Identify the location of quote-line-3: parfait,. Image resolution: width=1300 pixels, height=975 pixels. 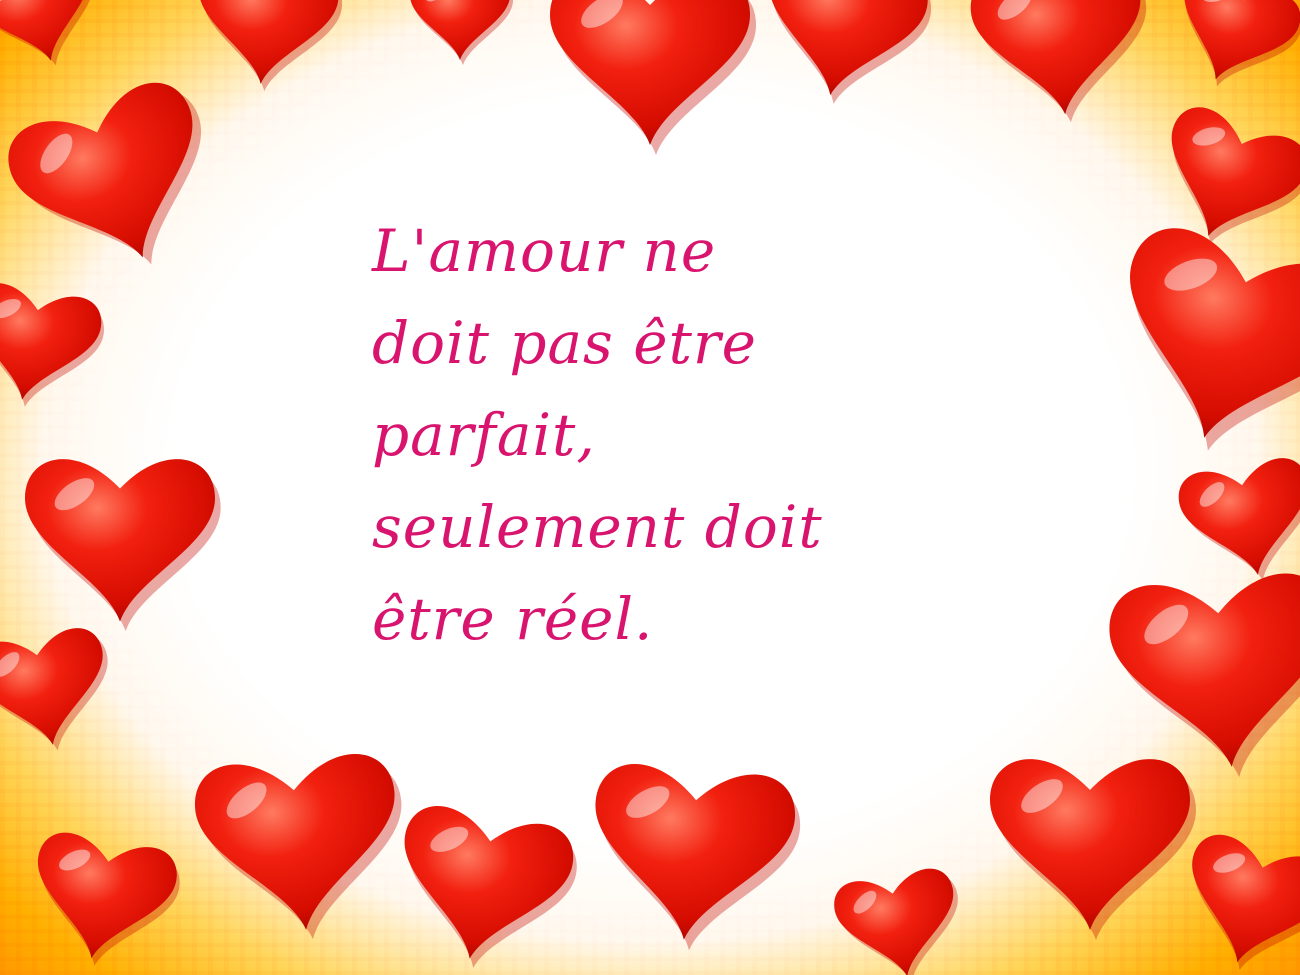
(484, 435).